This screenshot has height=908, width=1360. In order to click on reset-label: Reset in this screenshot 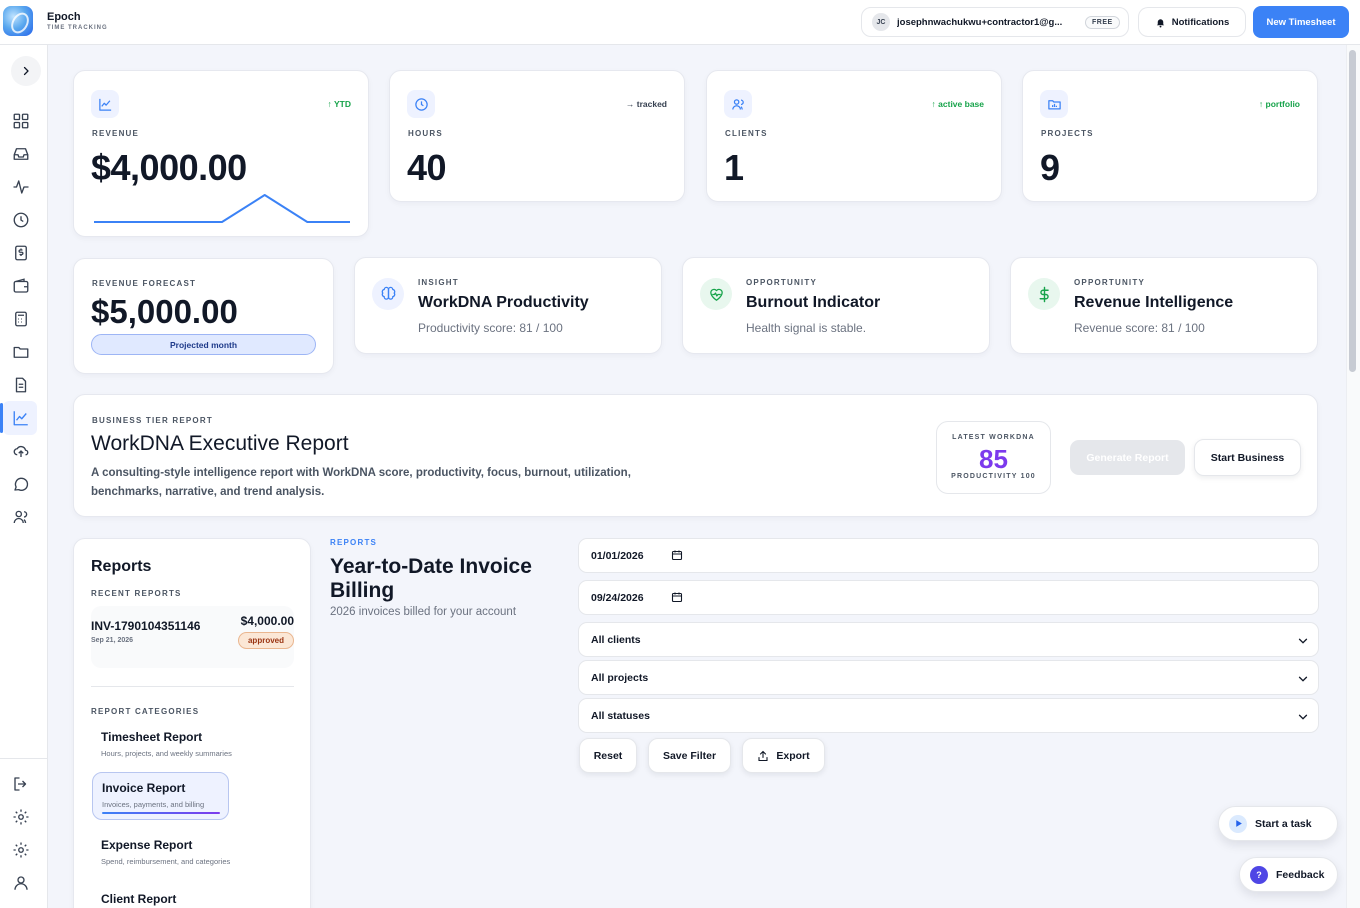, I will do `click(608, 755)`.